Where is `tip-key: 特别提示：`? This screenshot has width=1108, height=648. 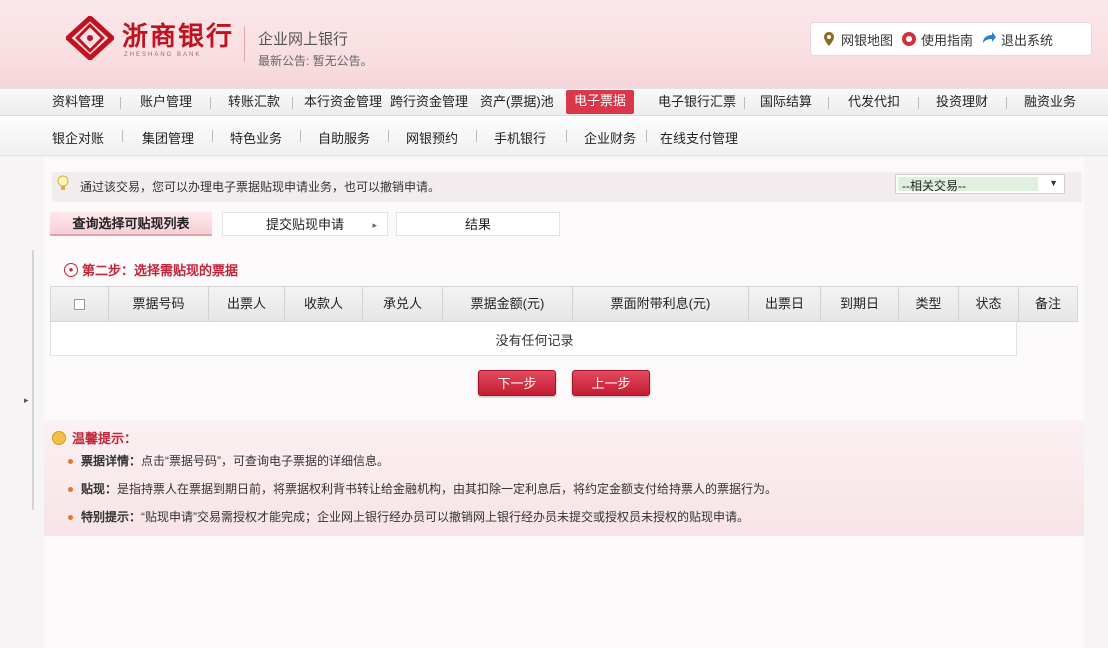 tip-key: 特别提示： is located at coordinates (111, 517).